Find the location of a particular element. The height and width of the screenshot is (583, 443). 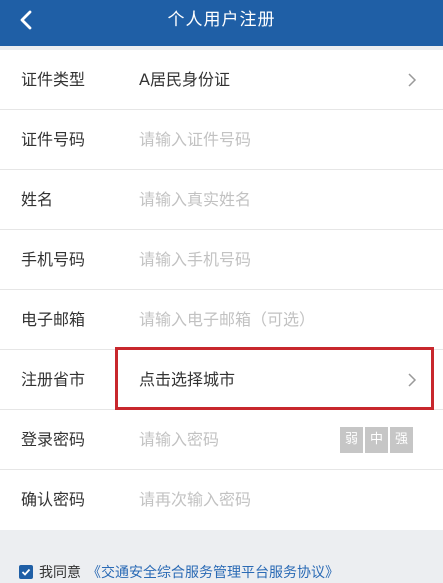

email-row: 电子邮箱 is located at coordinates (221, 320).